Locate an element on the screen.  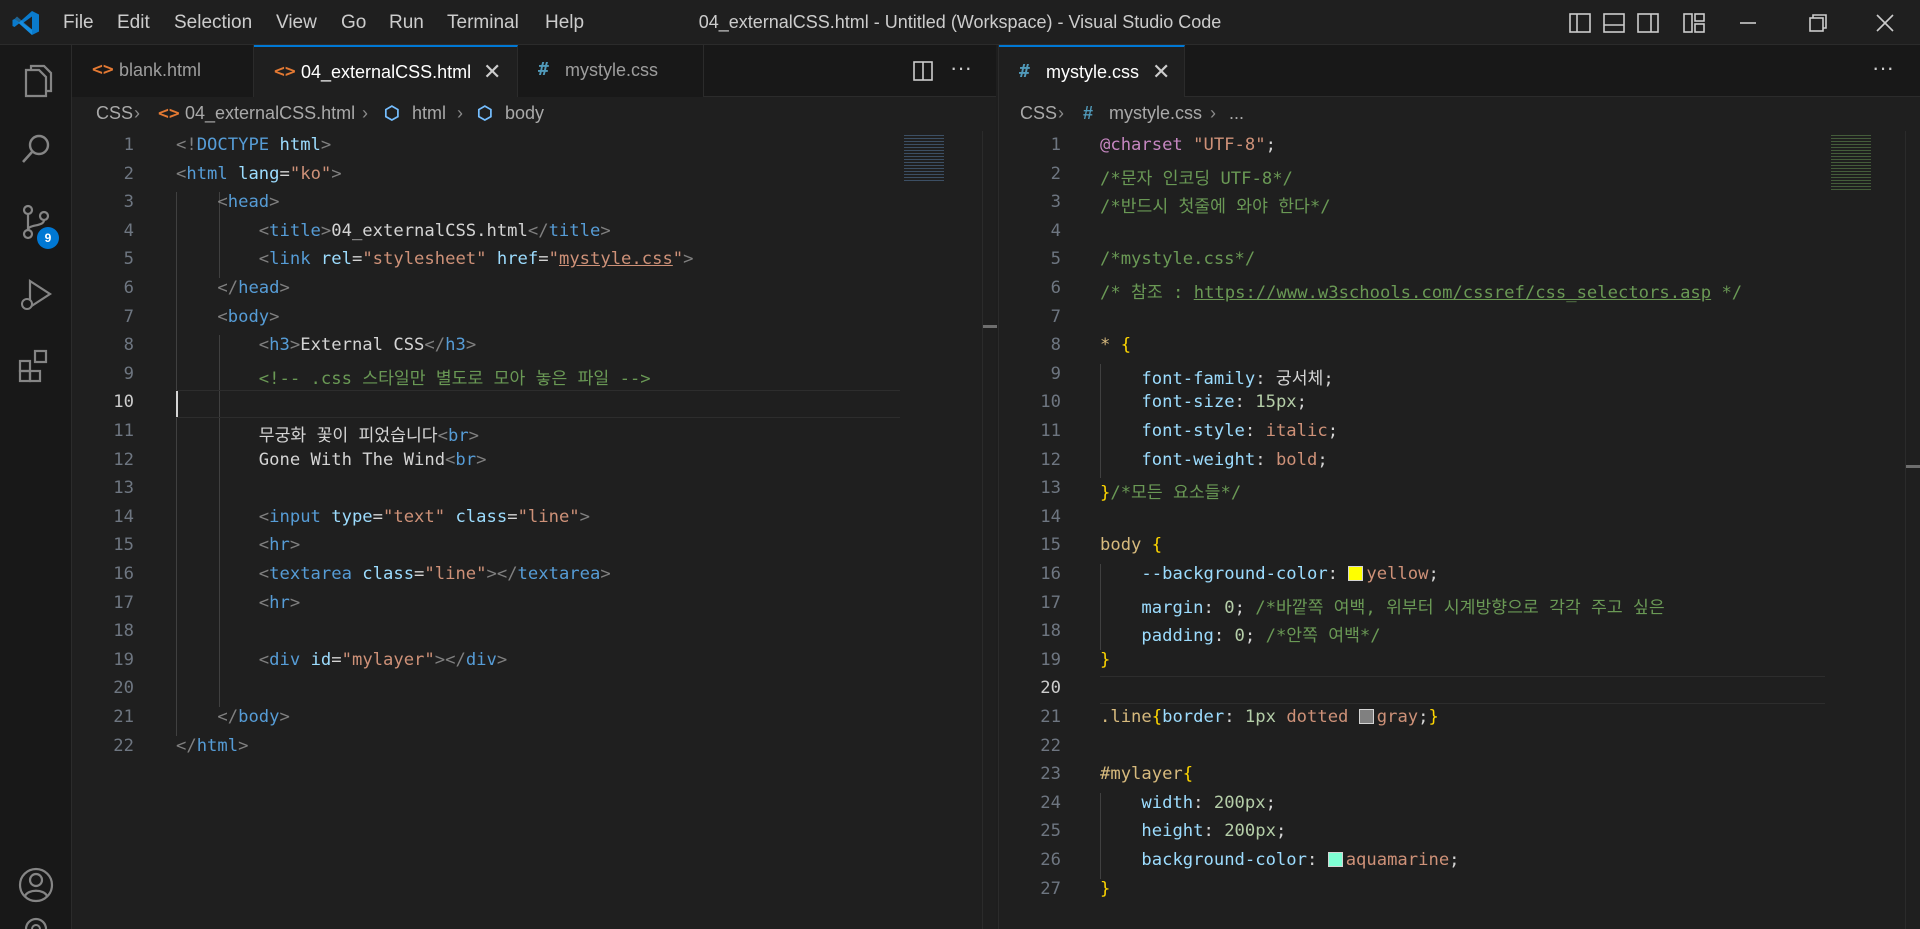
line-number: 17 is located at coordinates (123, 602).